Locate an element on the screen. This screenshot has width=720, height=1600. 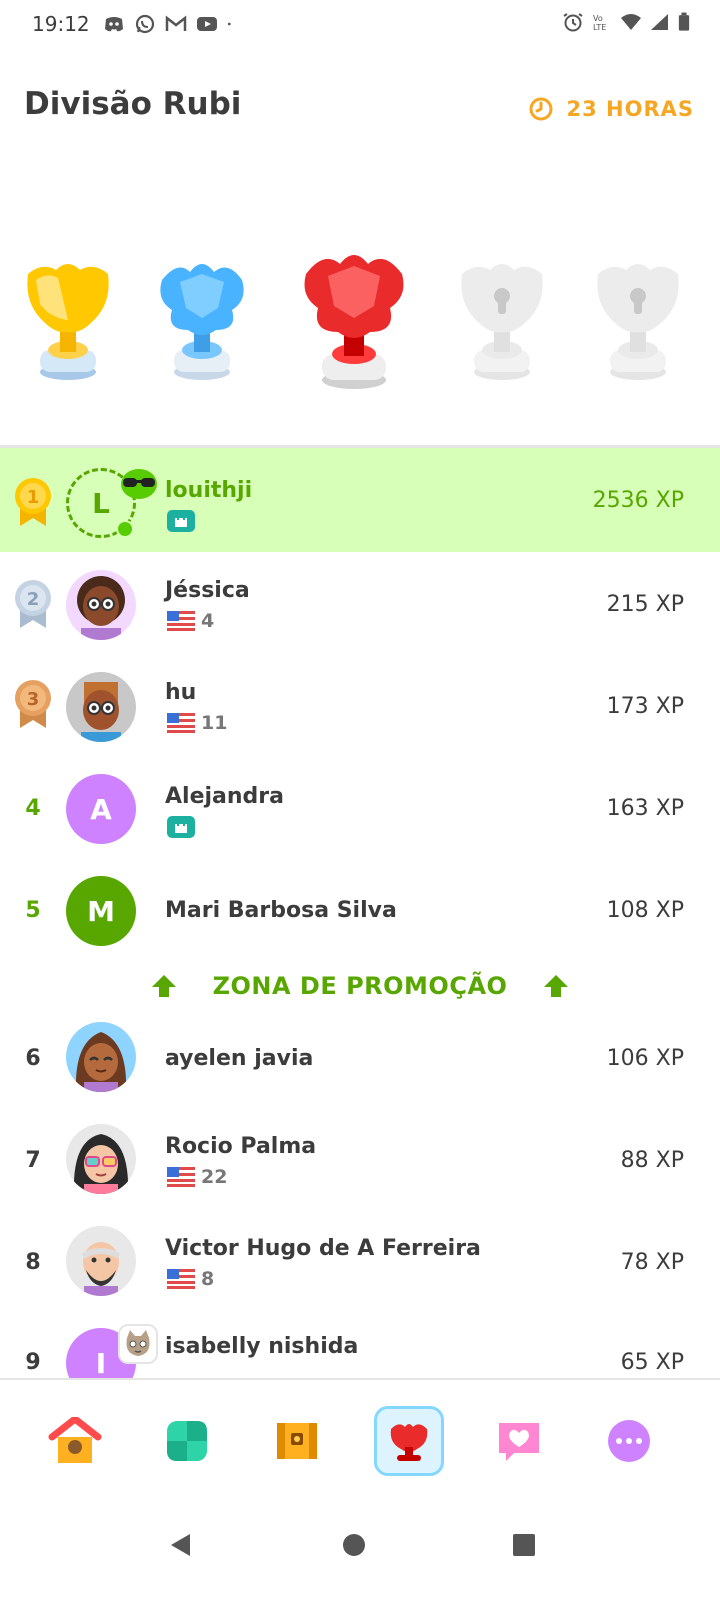
nav-chest is located at coordinates (297, 1441).